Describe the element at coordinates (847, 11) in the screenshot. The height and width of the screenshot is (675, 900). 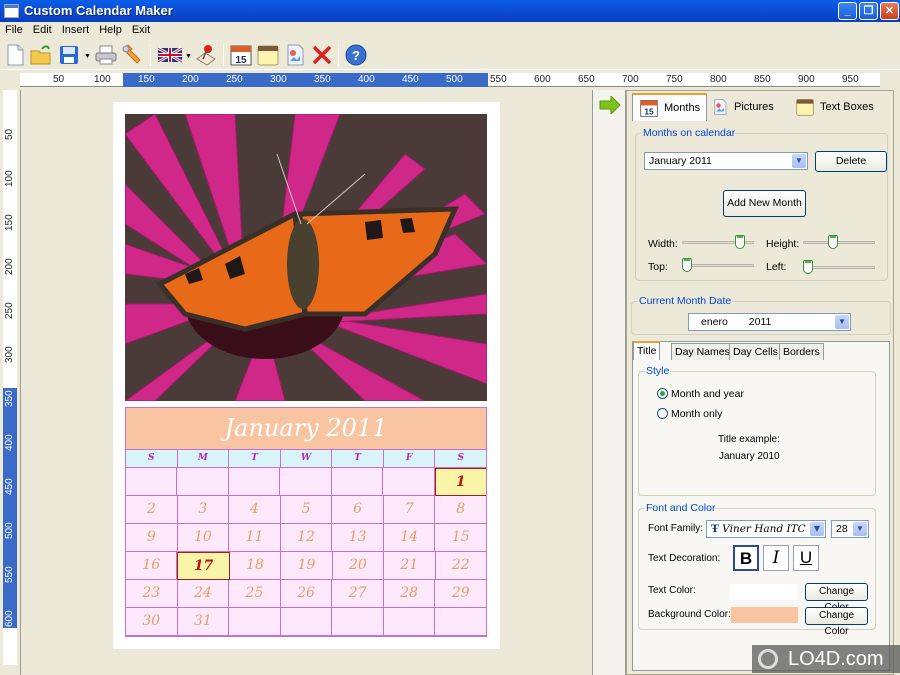
I see `minimize-button: _` at that location.